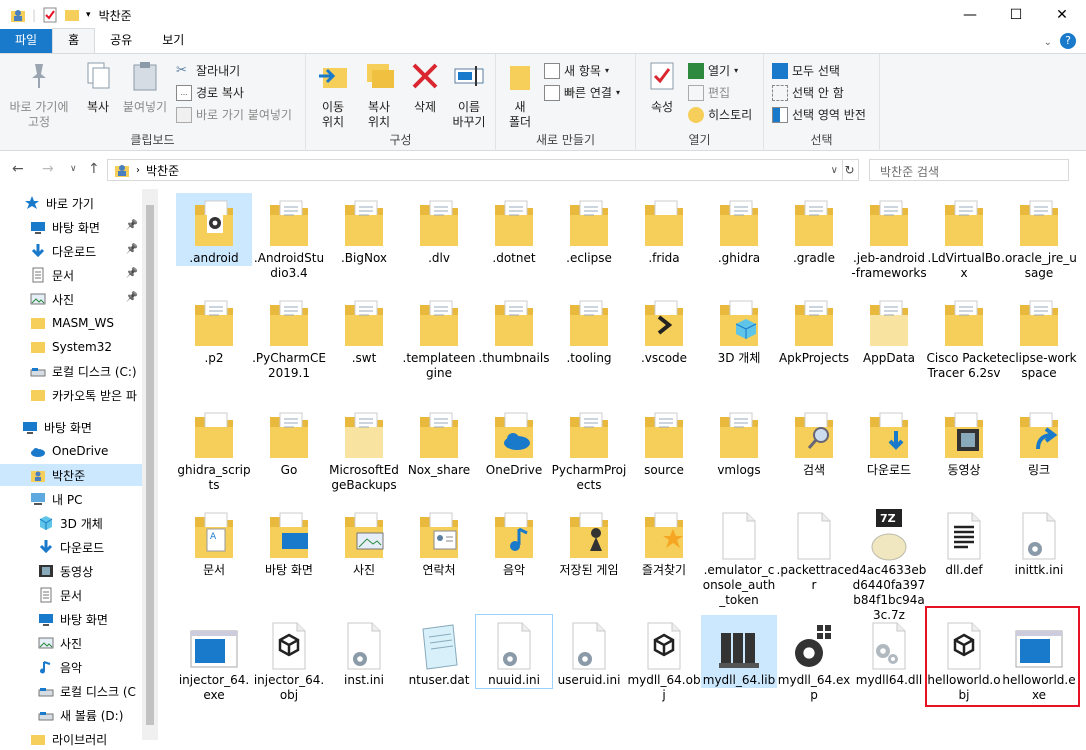 This screenshot has width=1086, height=750. Describe the element at coordinates (214, 229) in the screenshot. I see `file-item: .android` at that location.